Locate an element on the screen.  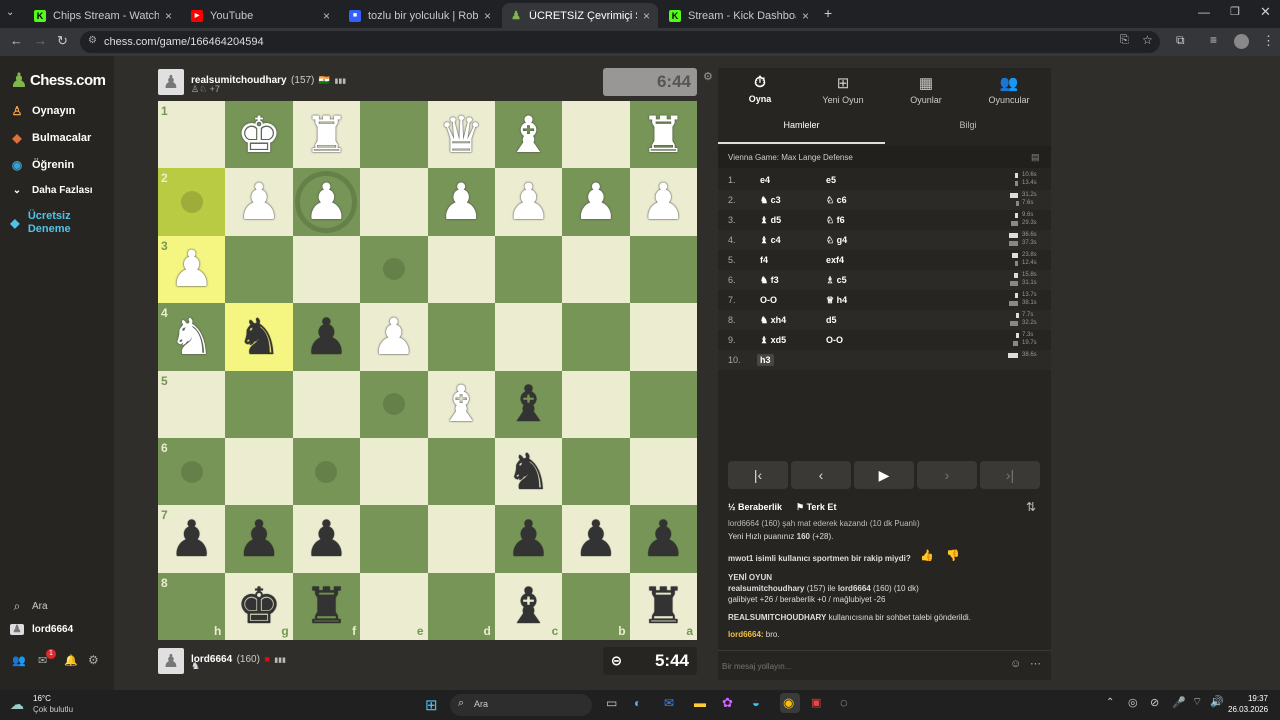
square-g6 is located at coordinates (259, 471).